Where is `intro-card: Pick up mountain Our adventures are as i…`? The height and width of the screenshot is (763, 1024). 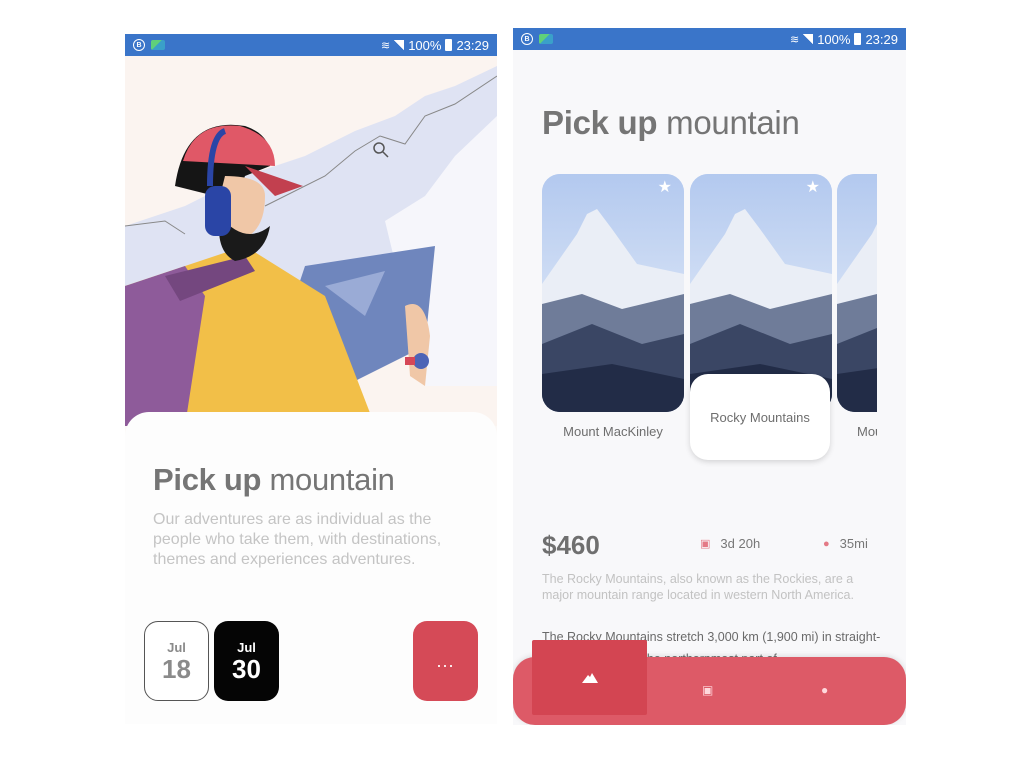 intro-card: Pick up mountain Our adventures are as i… is located at coordinates (311, 568).